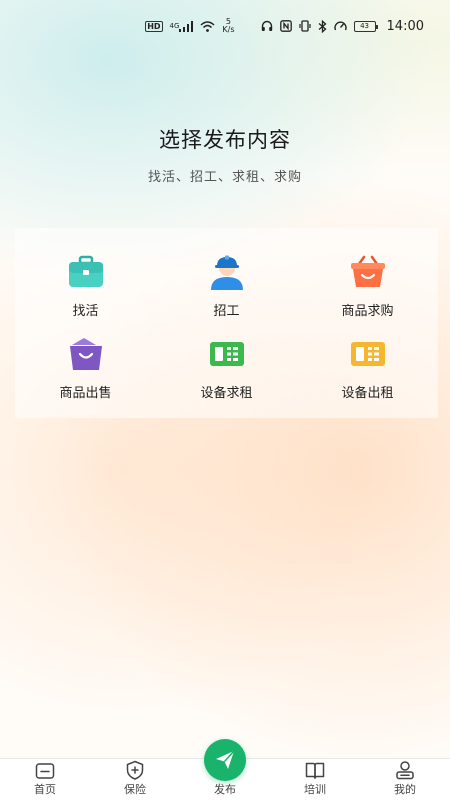 This screenshot has width=450, height=800. I want to click on nav-profile: 我的, so click(405, 778).